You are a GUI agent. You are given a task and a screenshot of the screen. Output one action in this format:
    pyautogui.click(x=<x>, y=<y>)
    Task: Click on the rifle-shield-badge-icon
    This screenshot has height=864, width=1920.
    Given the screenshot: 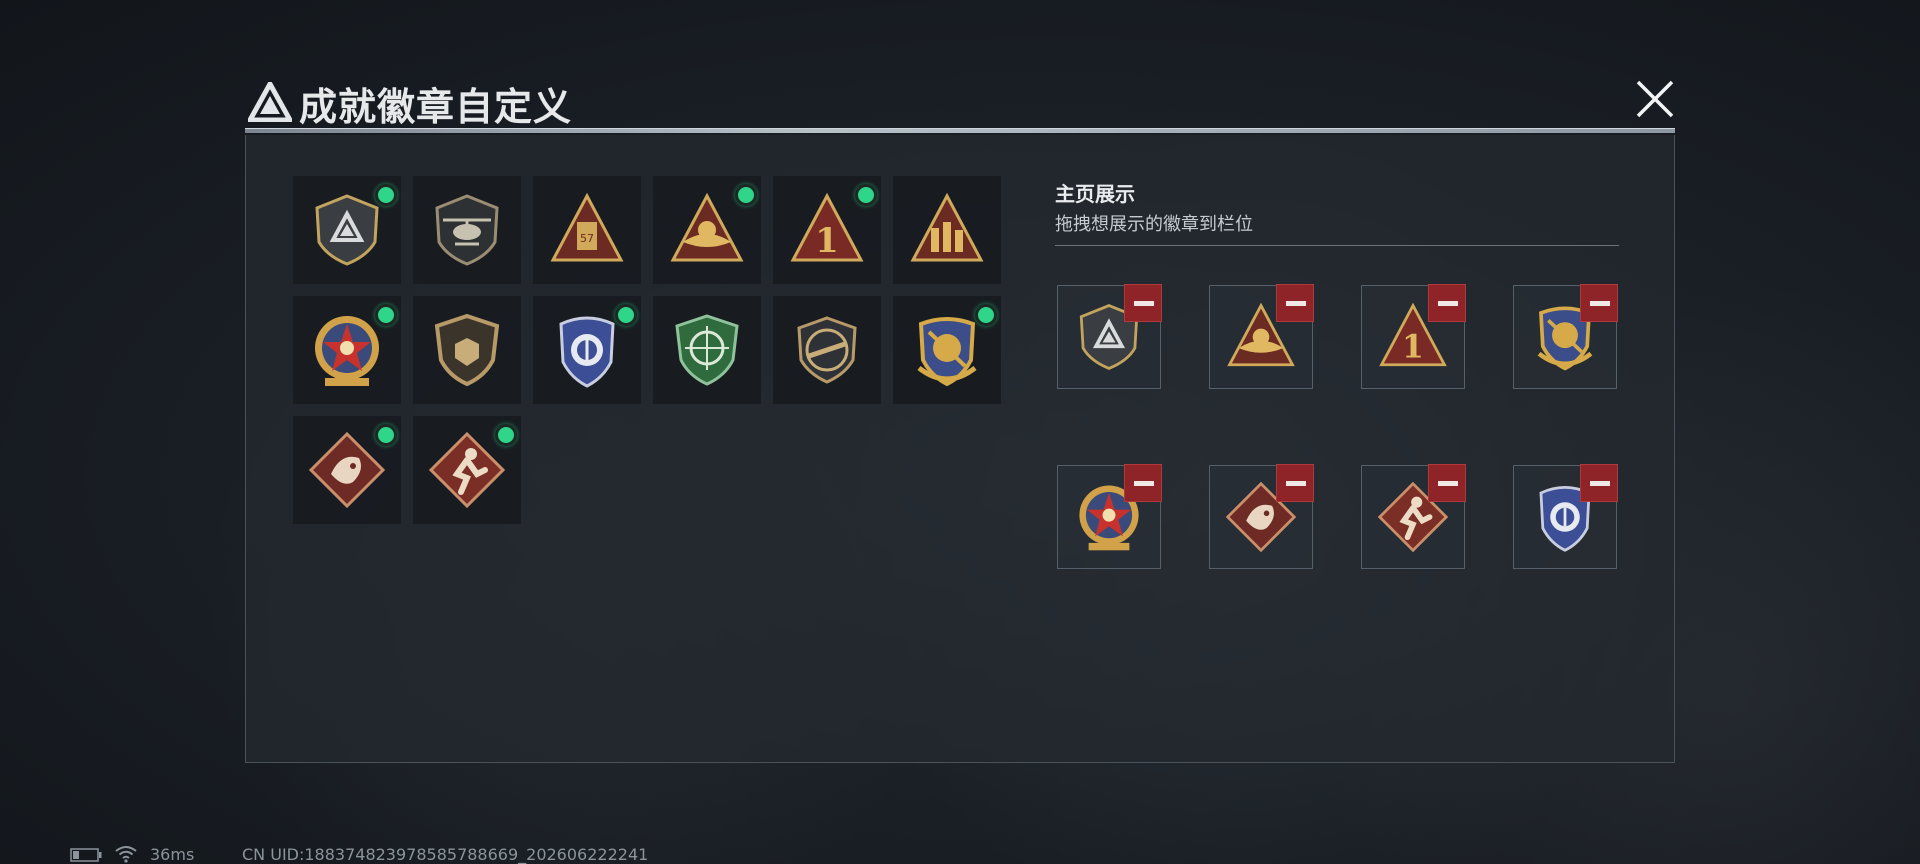 What is the action you would take?
    pyautogui.click(x=827, y=350)
    